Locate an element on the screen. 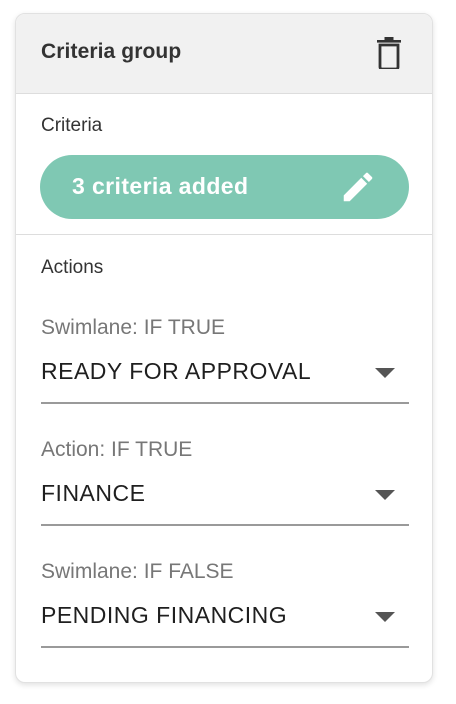  card-header: Criteria group is located at coordinates (224, 54).